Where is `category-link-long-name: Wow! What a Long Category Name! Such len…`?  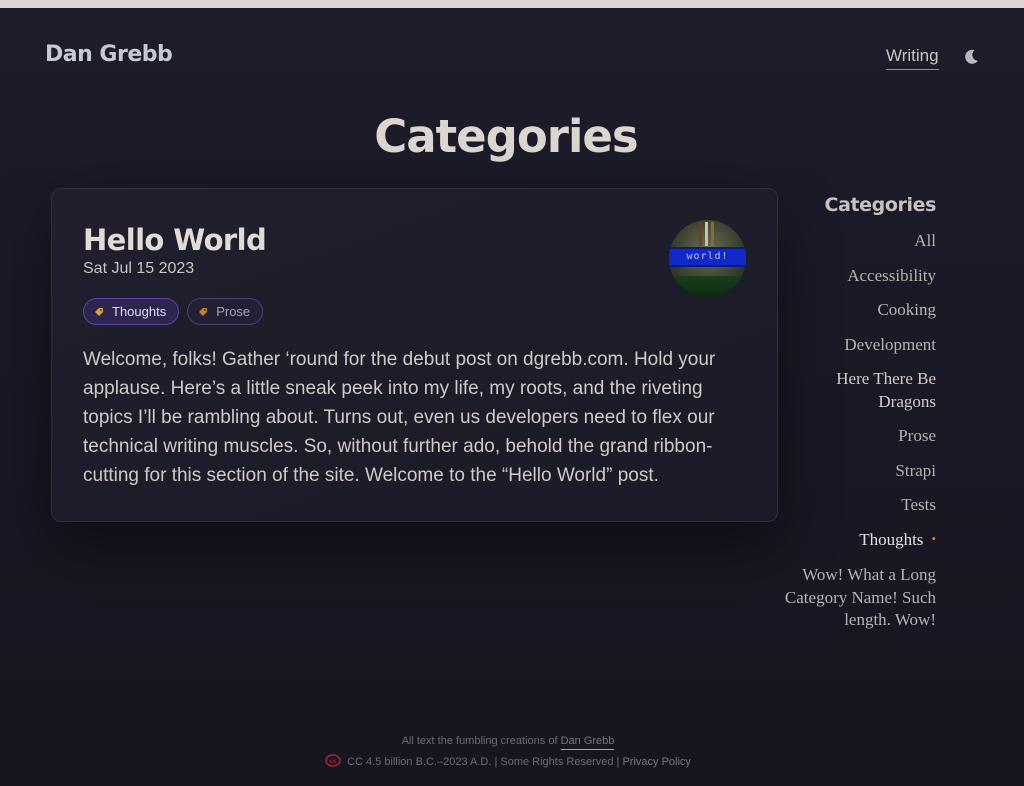
category-link-long-name: Wow! What a Long Category Name! Such len… is located at coordinates (856, 598).